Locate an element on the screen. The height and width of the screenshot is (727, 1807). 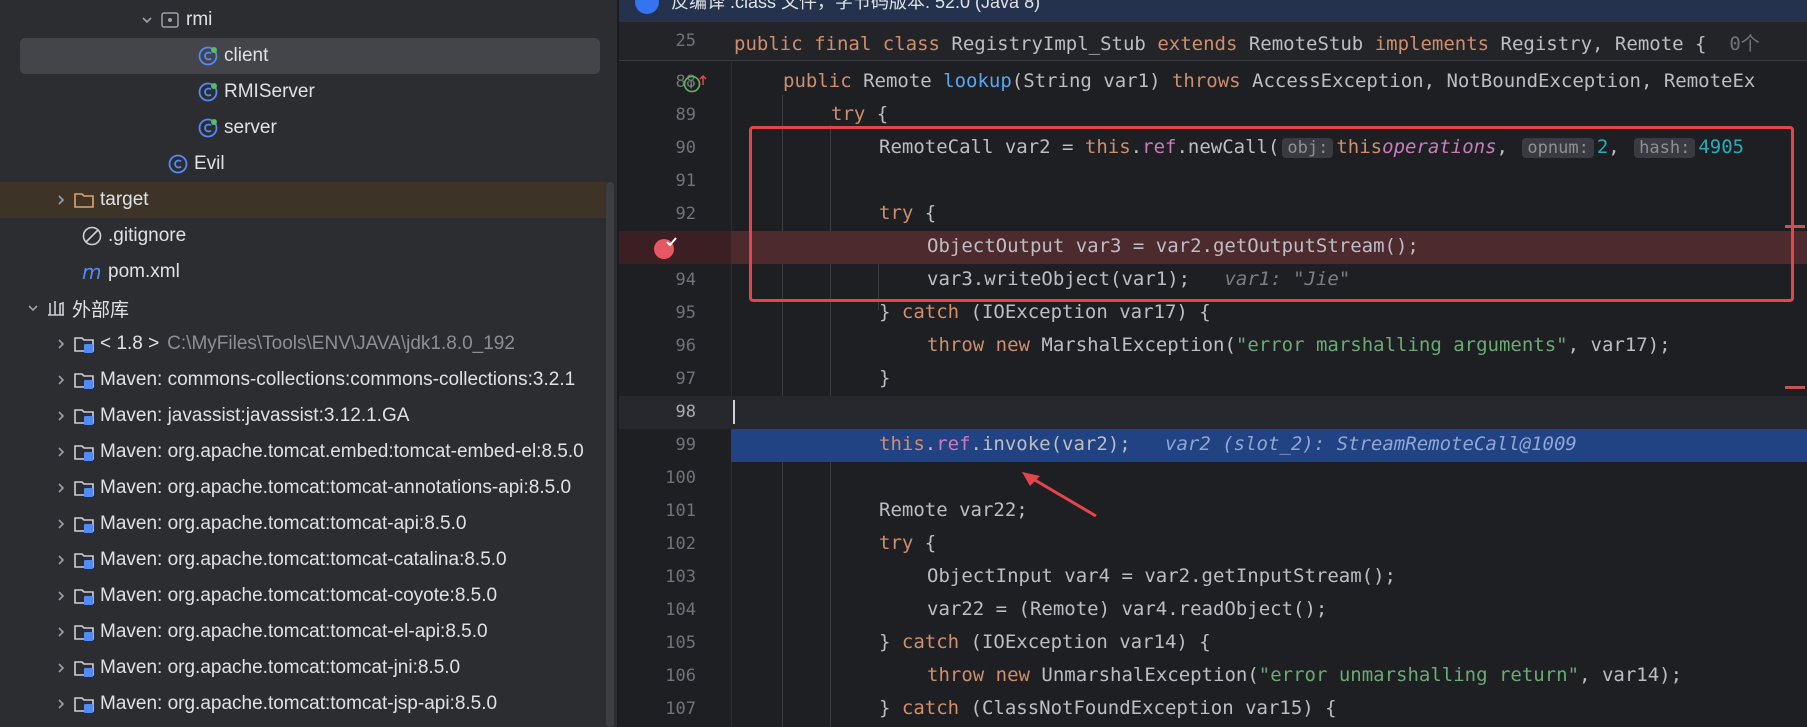
tree-item-label: < 1.8 > is located at coordinates (130, 343).